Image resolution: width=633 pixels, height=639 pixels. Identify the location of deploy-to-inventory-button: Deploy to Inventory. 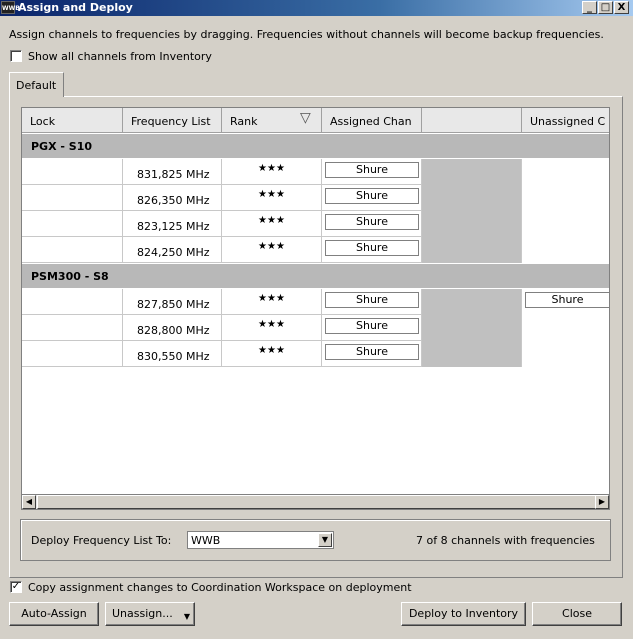
(463, 614).